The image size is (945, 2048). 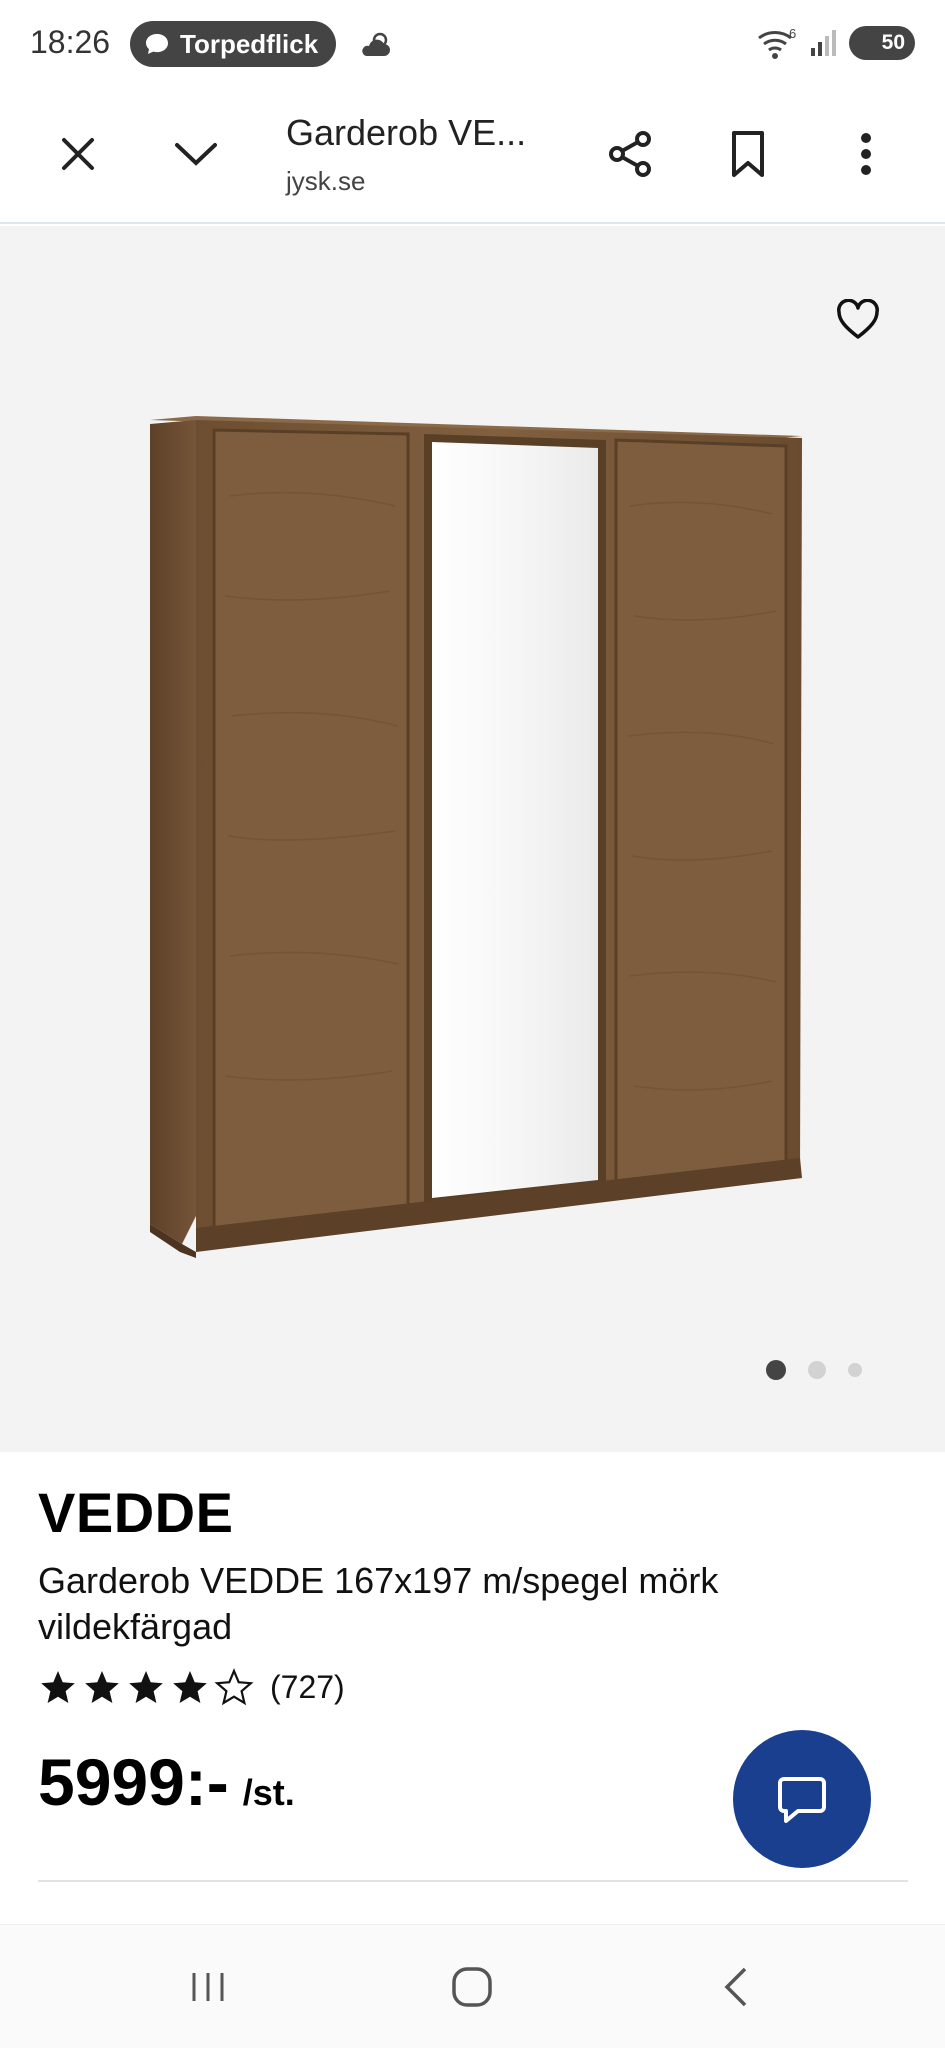 I want to click on back-button, so click(x=736, y=1987).